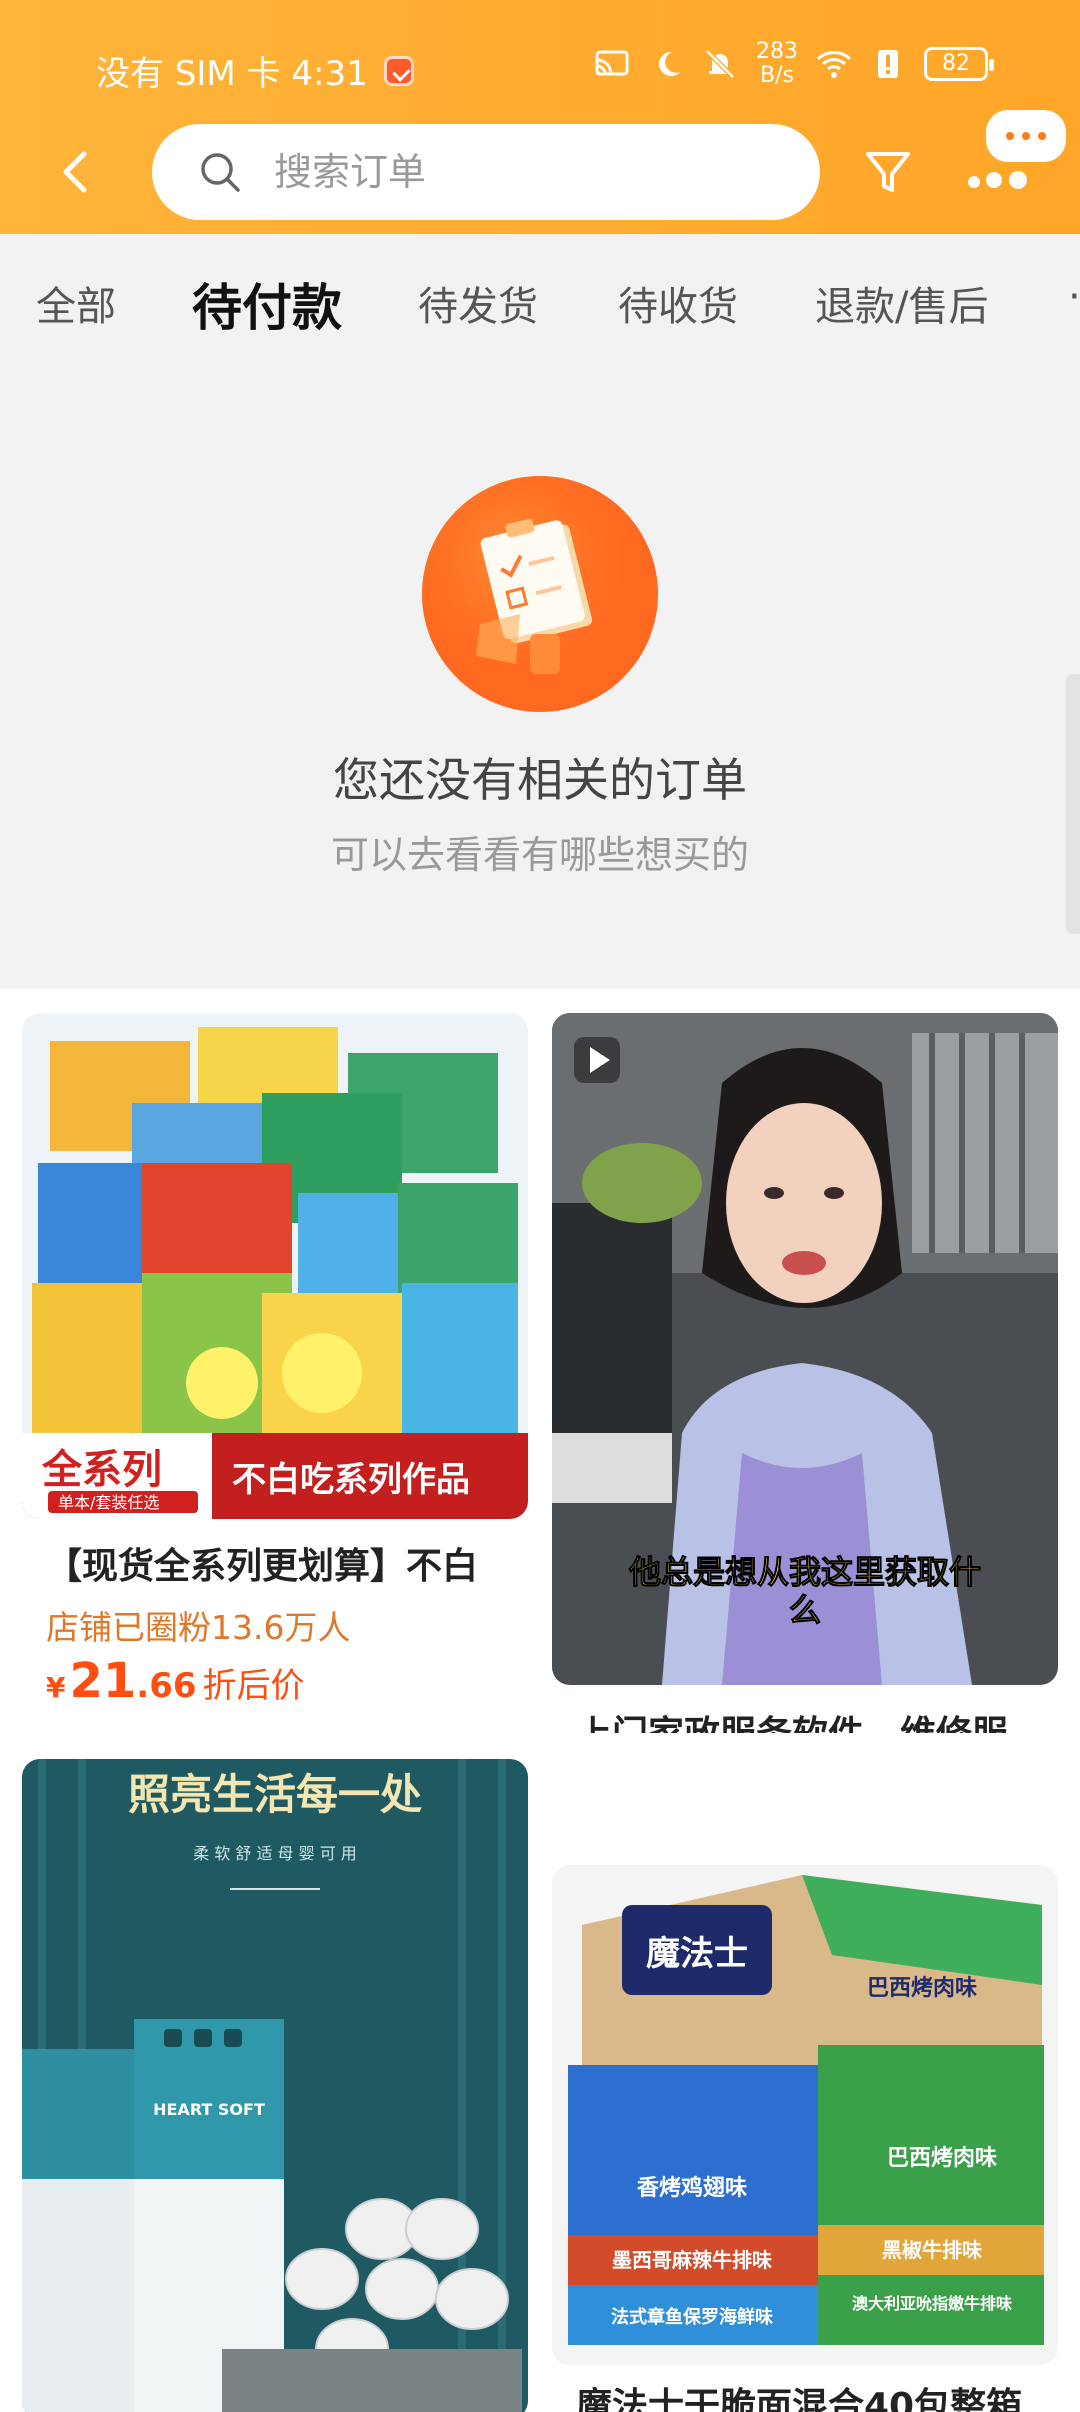 The width and height of the screenshot is (1080, 2412). I want to click on price-decimal: .66, so click(166, 1686).